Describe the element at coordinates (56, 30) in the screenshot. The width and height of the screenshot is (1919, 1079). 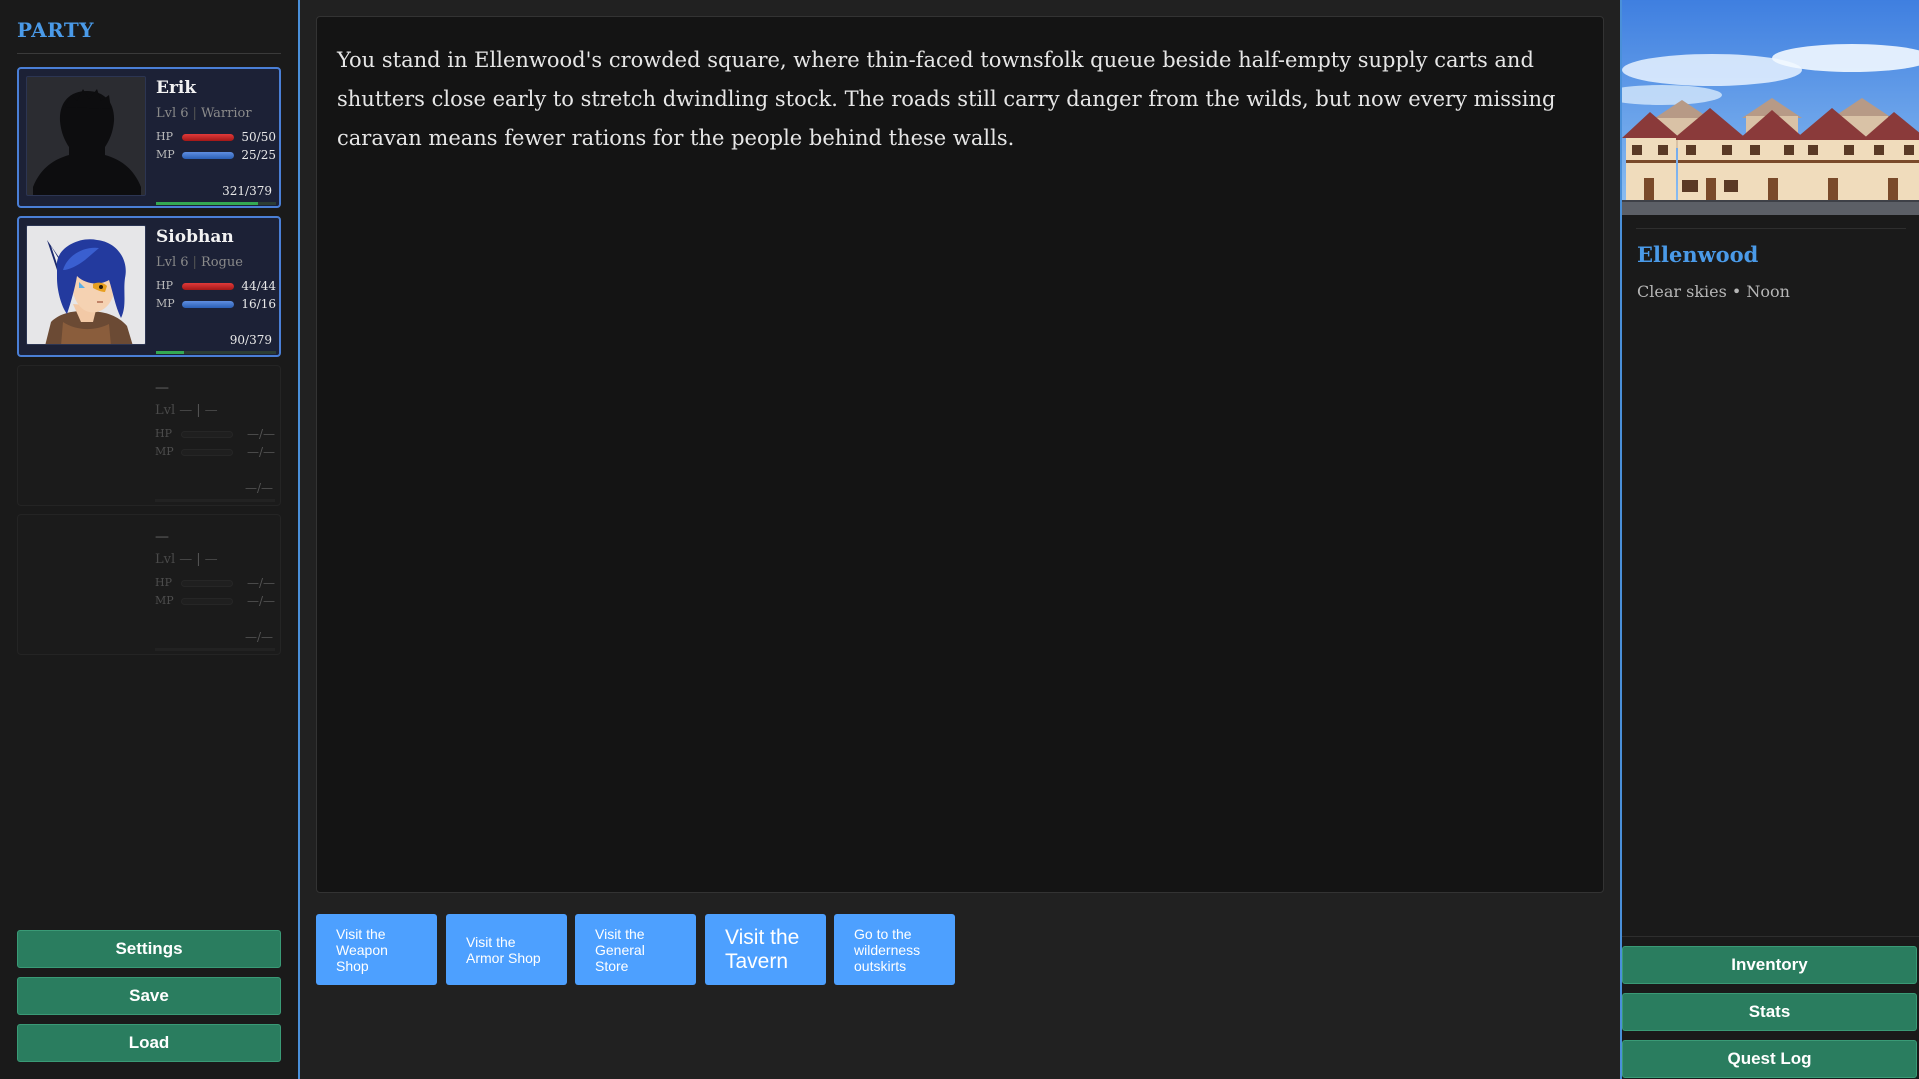
I see `party-title: PARTY` at that location.